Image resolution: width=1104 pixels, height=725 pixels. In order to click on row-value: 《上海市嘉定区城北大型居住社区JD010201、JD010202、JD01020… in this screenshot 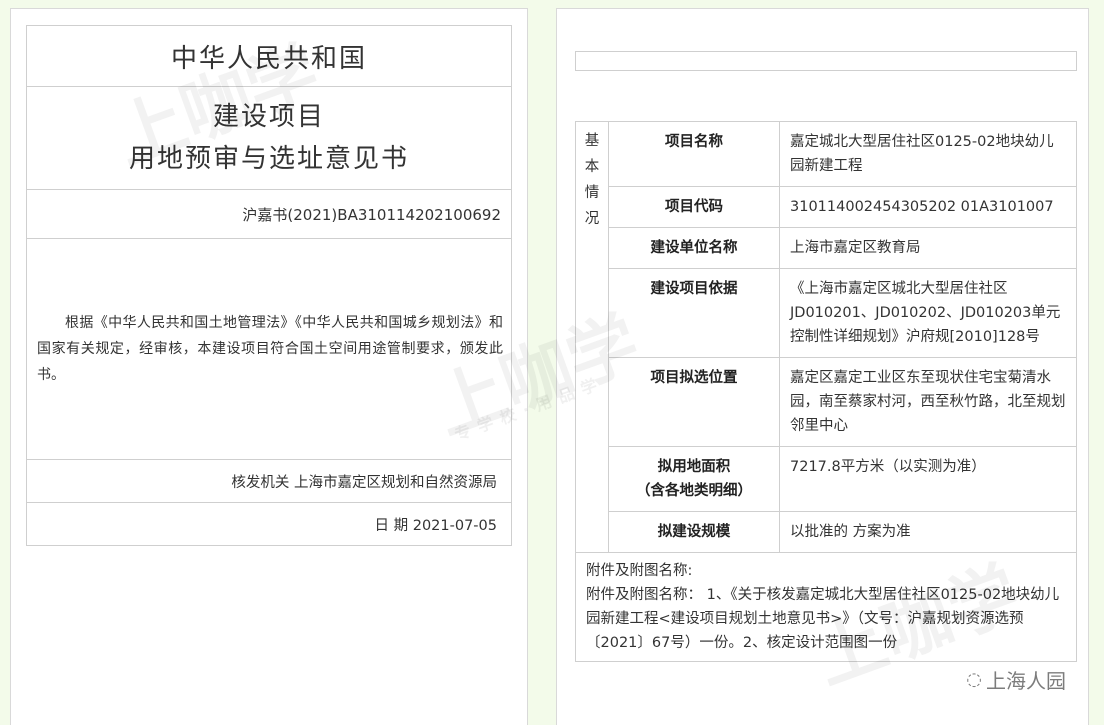, I will do `click(928, 313)`.